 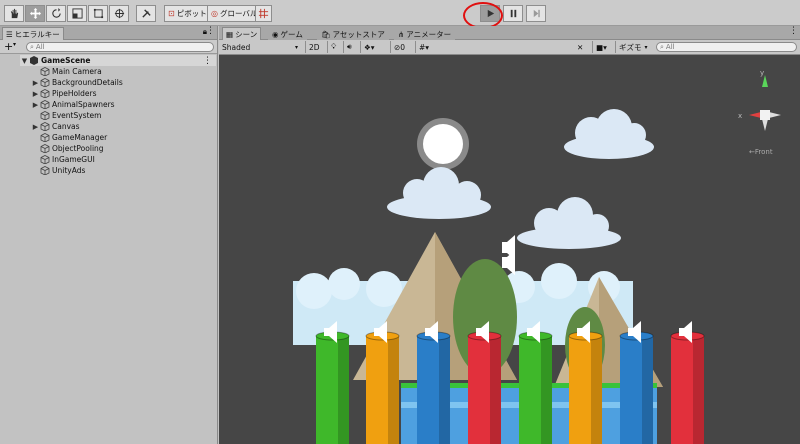 What do you see at coordinates (403, 47) in the screenshot?
I see `hidden-count: 0` at bounding box center [403, 47].